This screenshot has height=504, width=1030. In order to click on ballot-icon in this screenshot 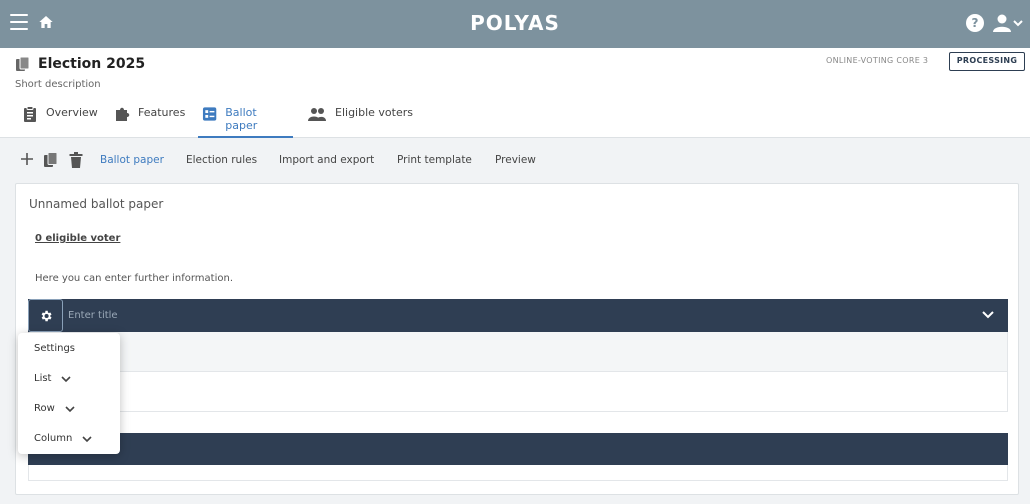, I will do `click(209, 114)`.